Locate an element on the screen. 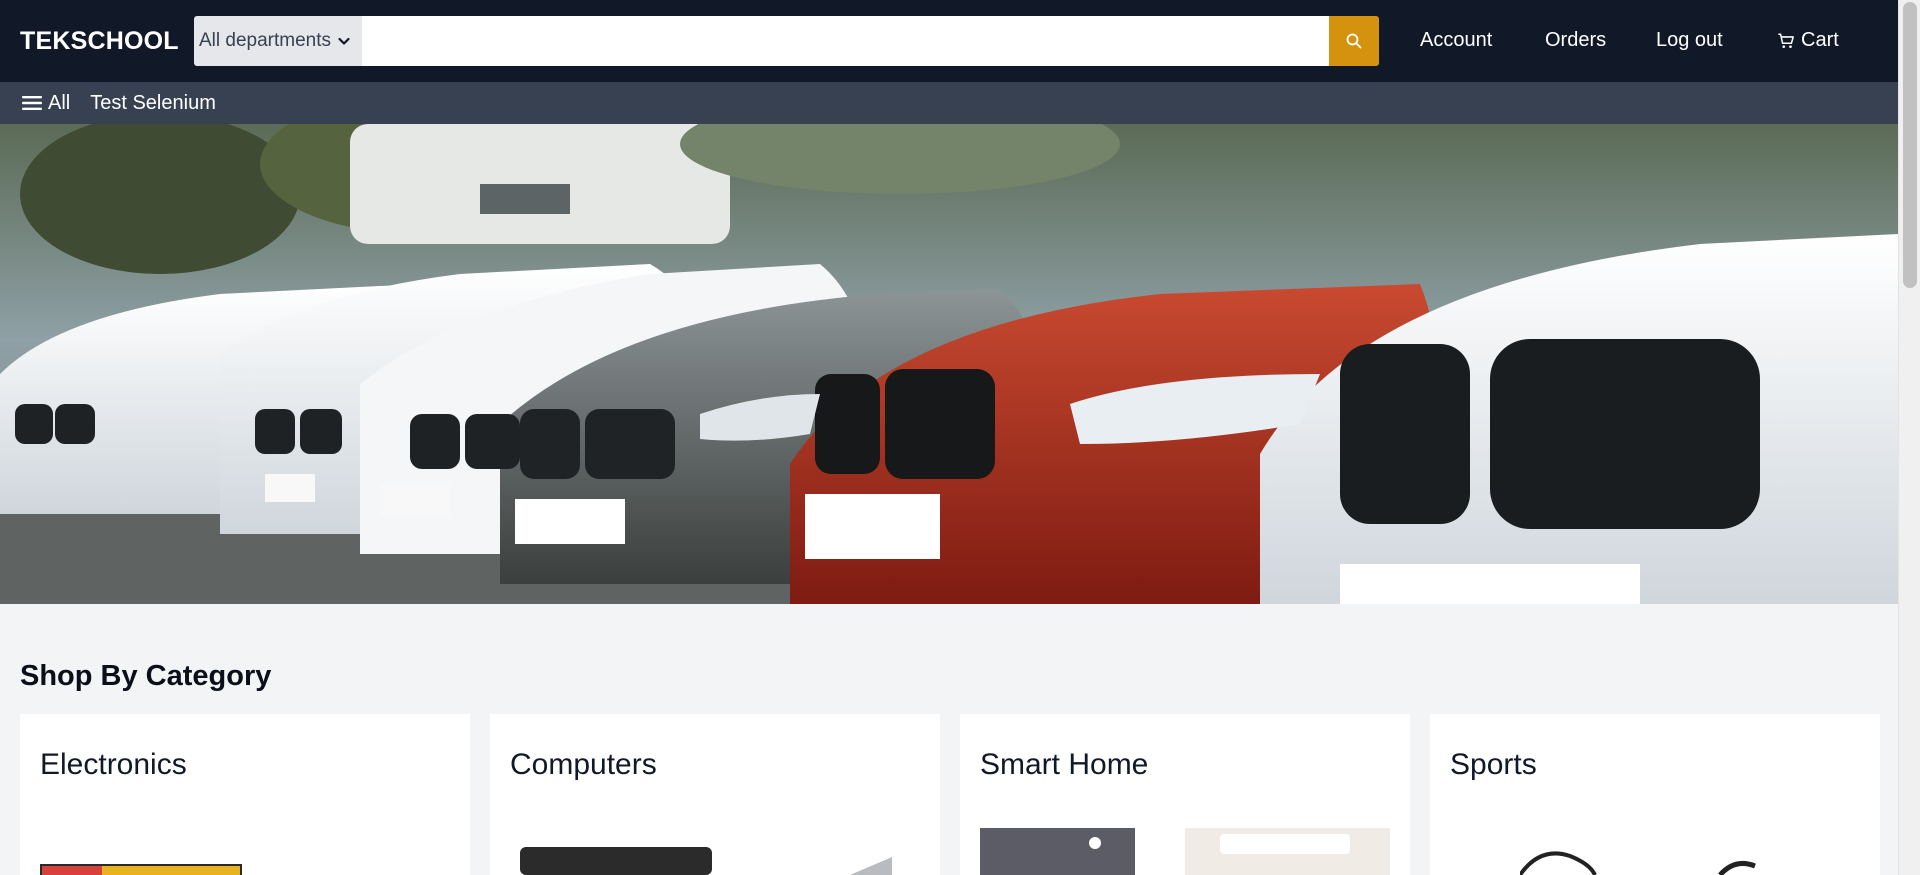  shop-by-category-title: Shop By Category is located at coordinates (146, 676).